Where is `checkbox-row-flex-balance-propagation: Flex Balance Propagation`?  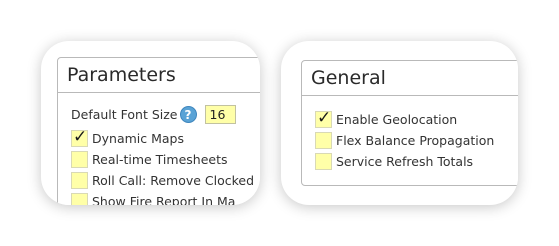 checkbox-row-flex-balance-propagation: Flex Balance Propagation is located at coordinates (416, 140).